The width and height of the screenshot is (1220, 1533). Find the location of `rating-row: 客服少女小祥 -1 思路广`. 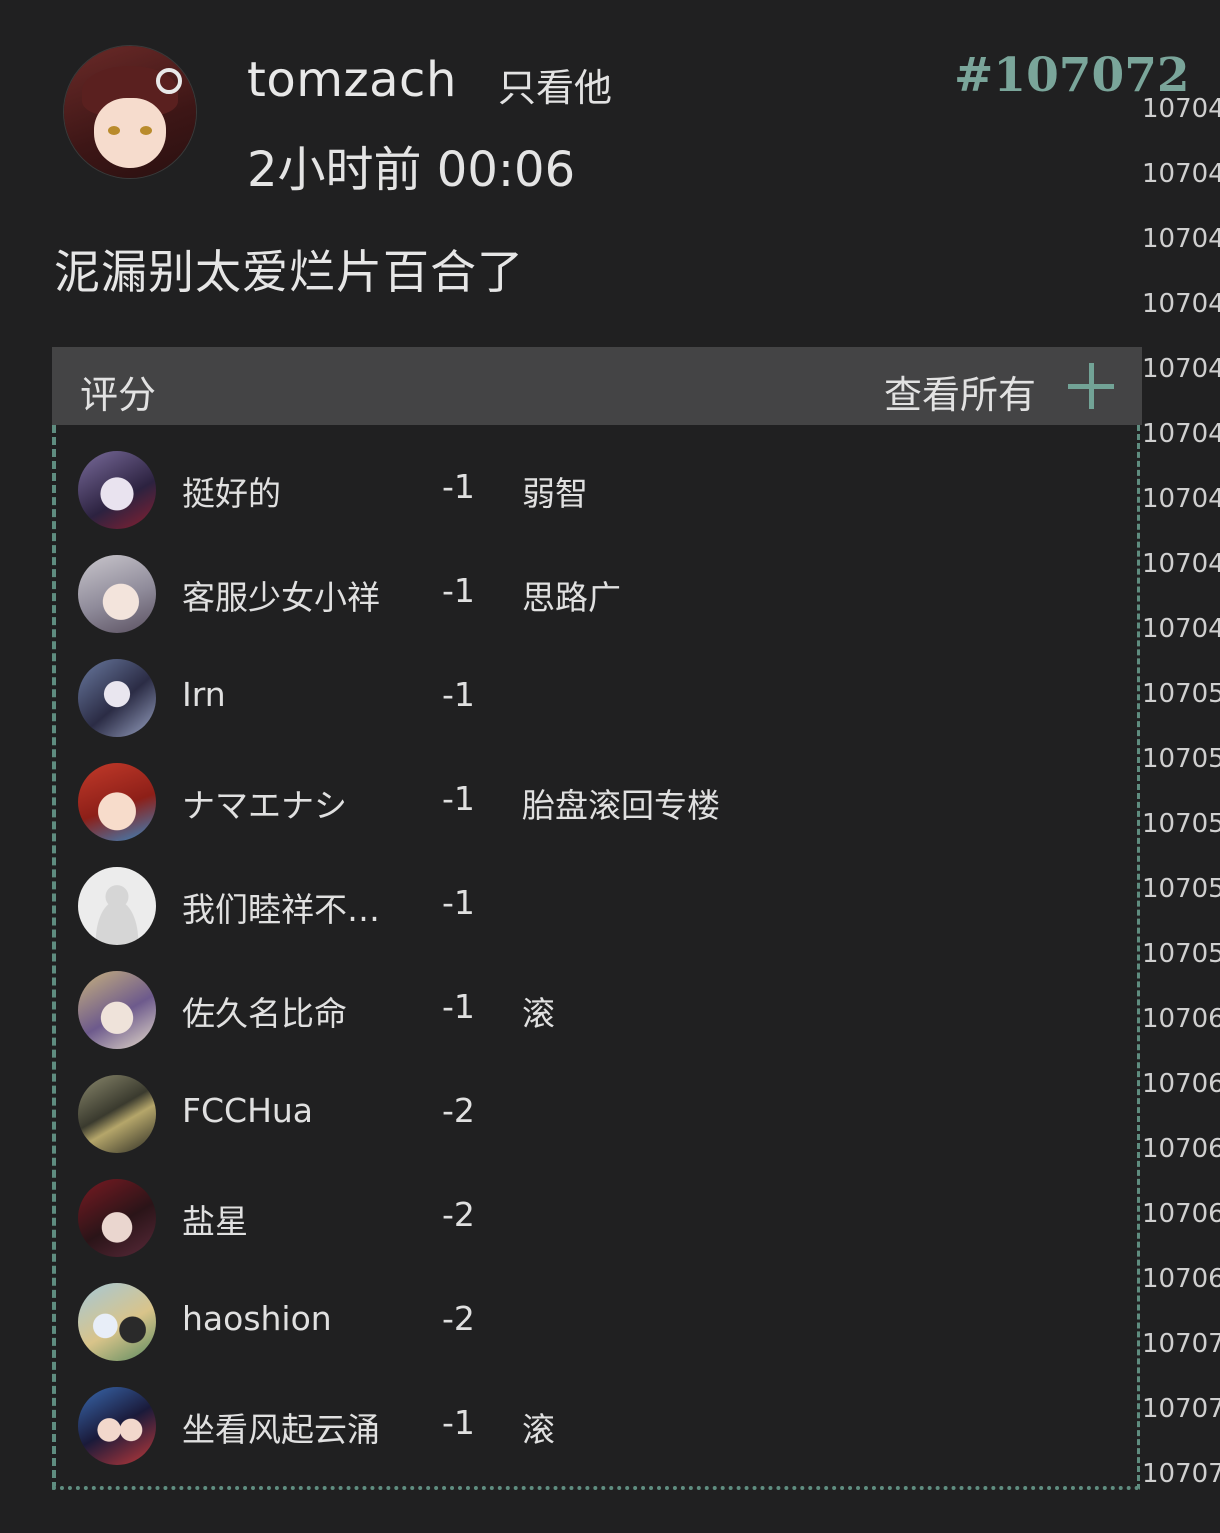

rating-row: 客服少女小祥 -1 思路广 is located at coordinates (528, 595).